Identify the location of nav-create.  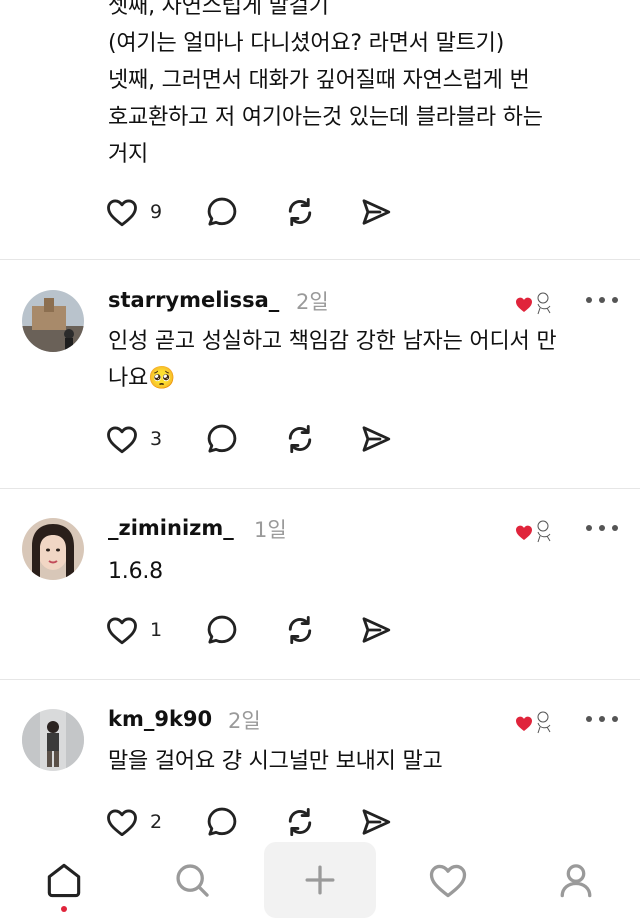
(320, 880).